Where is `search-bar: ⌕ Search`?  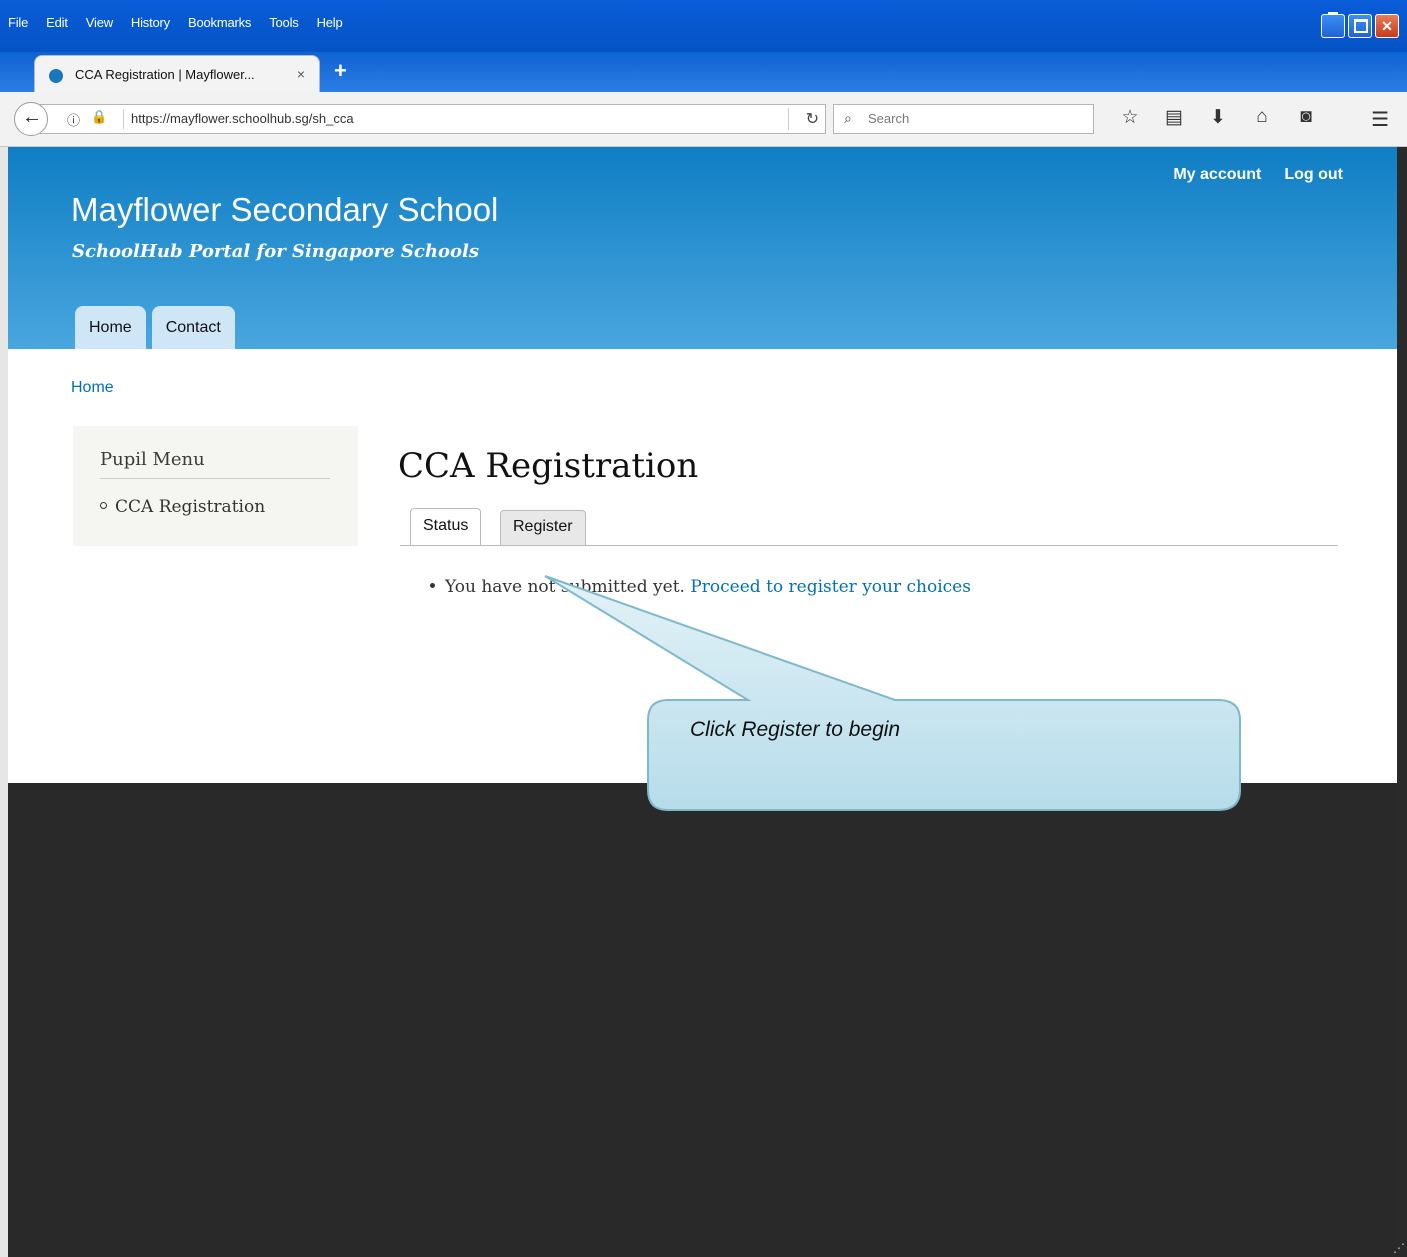 search-bar: ⌕ Search is located at coordinates (963, 119).